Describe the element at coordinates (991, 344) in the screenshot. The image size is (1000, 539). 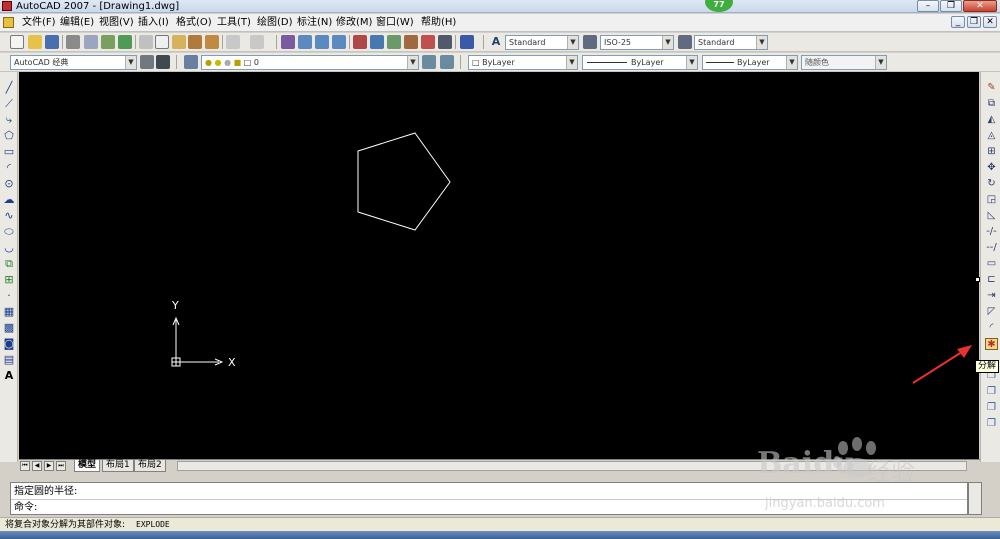
I see `explode-icon: ✱` at that location.